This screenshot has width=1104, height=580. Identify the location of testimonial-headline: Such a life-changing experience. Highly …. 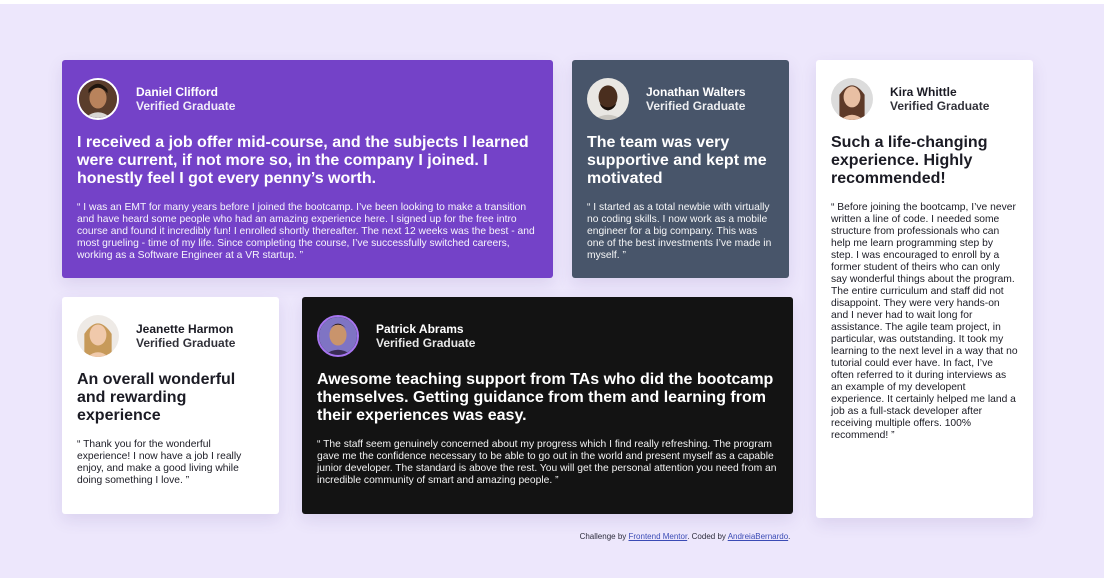
(909, 160).